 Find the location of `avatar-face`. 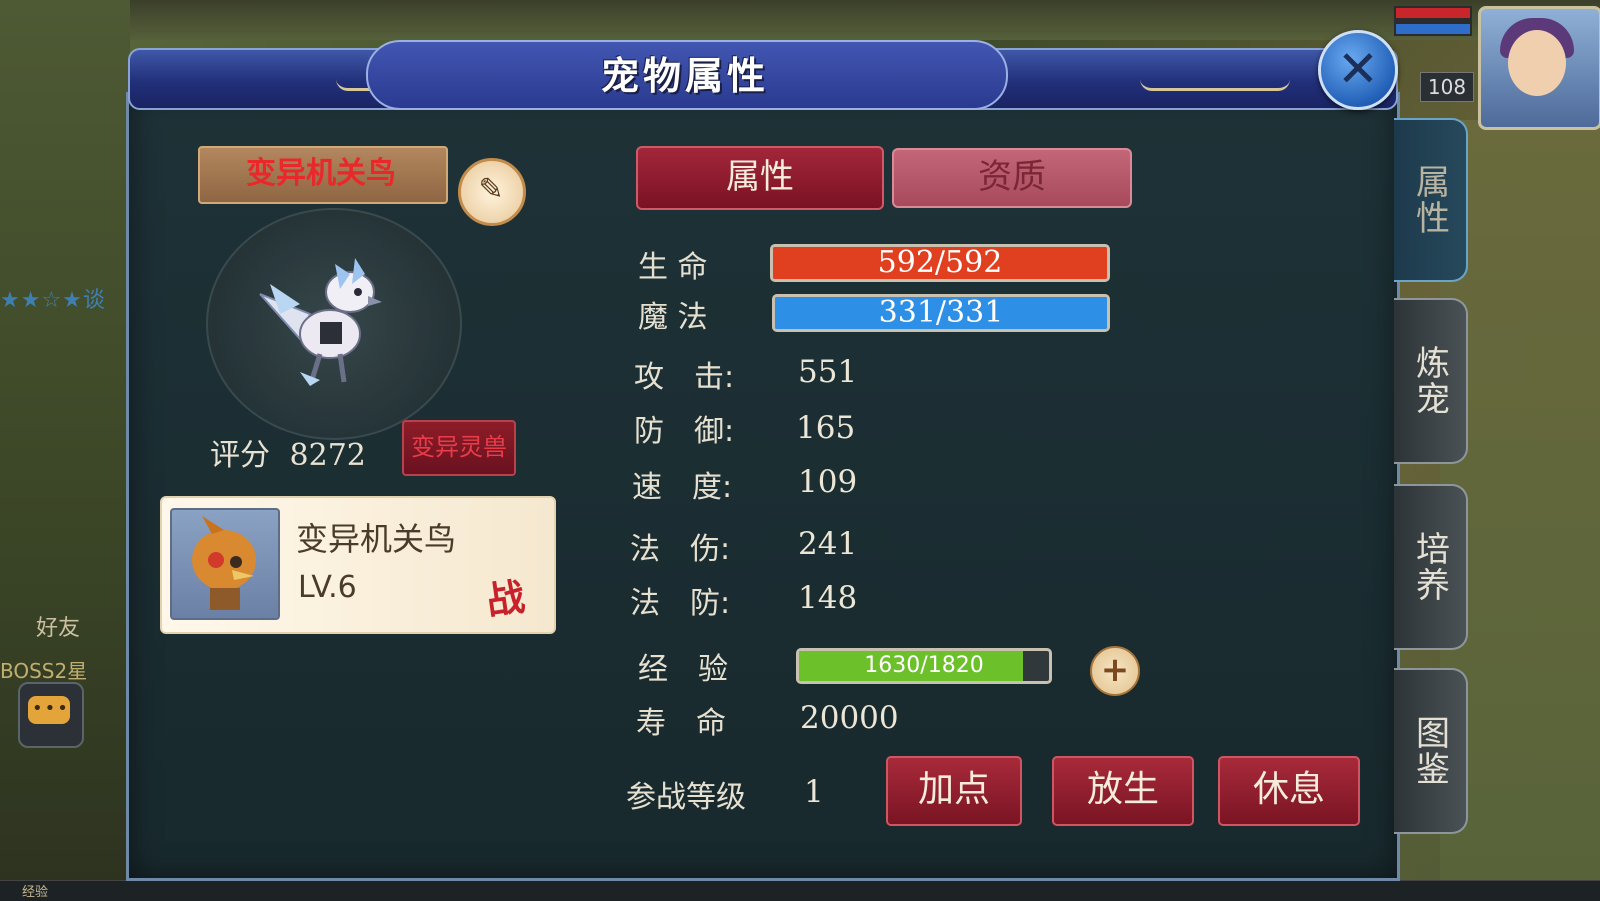

avatar-face is located at coordinates (1537, 63).